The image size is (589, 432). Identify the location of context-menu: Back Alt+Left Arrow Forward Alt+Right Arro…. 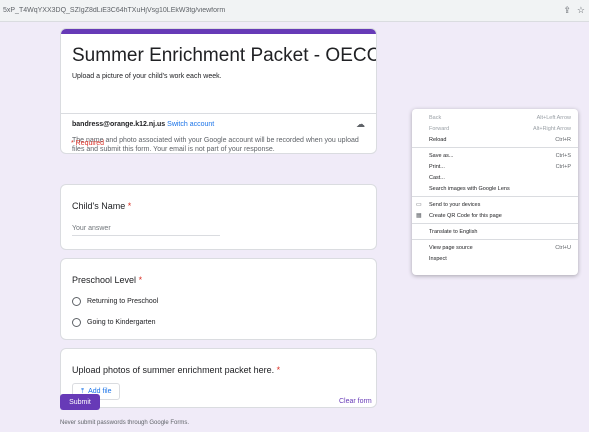
(495, 192).